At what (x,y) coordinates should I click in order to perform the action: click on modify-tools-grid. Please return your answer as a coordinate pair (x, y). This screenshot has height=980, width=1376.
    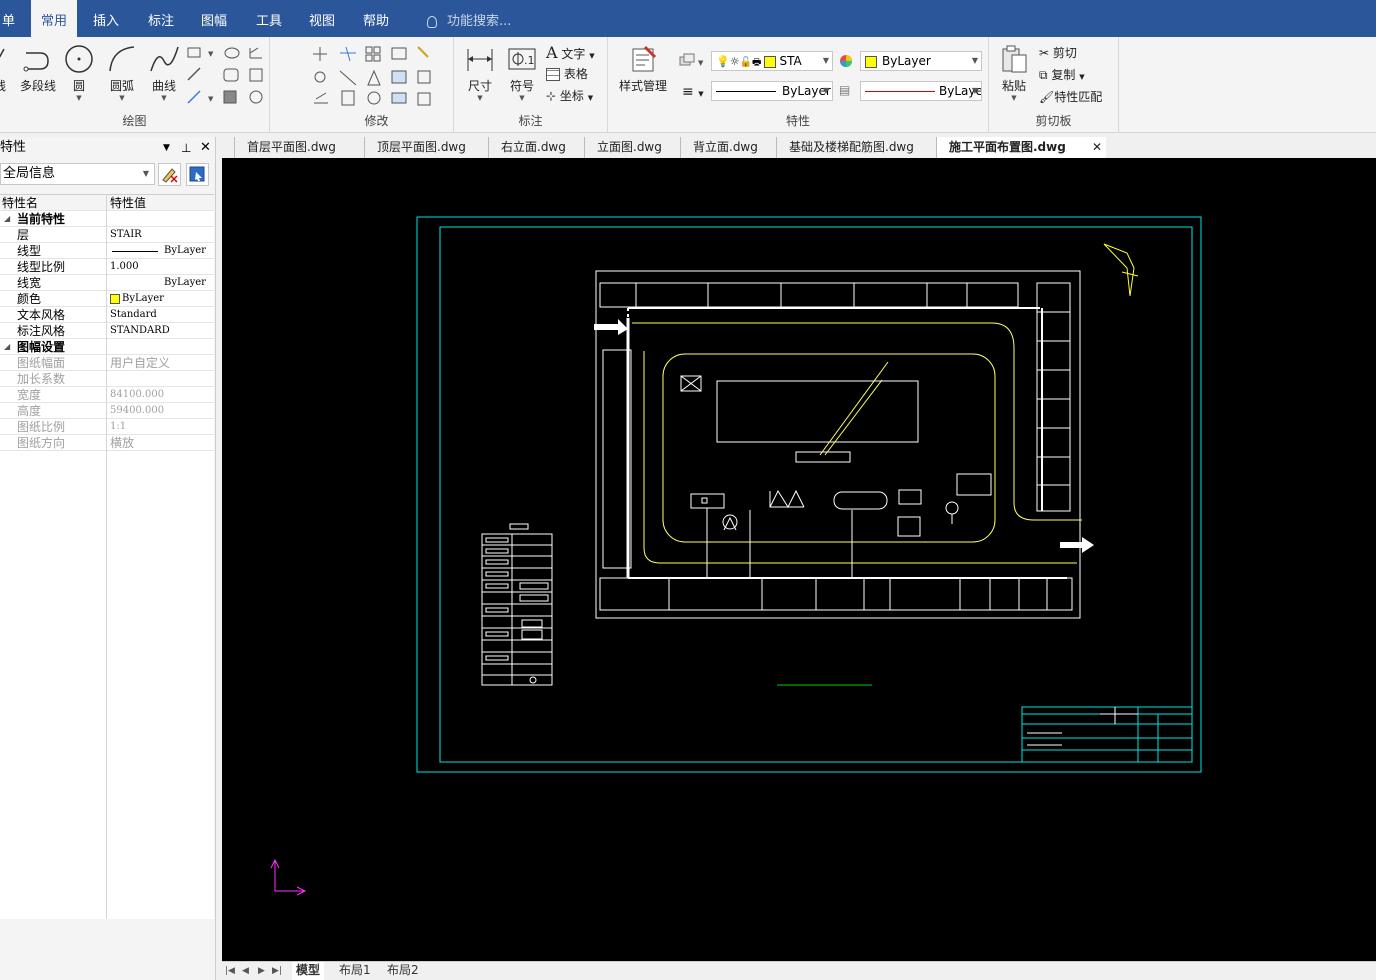
    Looking at the image, I should click on (380, 76).